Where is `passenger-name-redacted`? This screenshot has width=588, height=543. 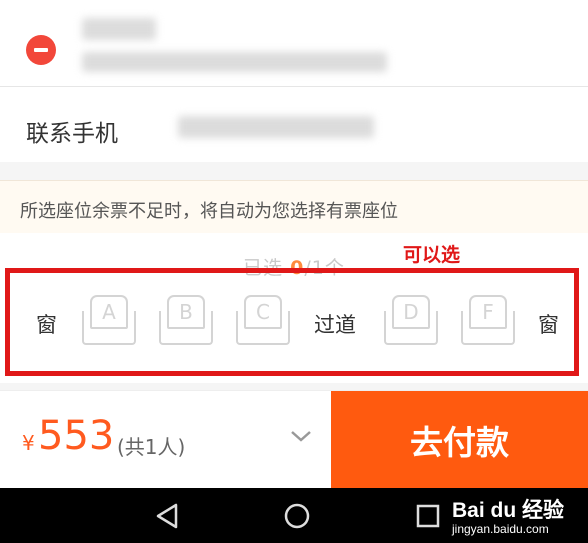 passenger-name-redacted is located at coordinates (119, 29).